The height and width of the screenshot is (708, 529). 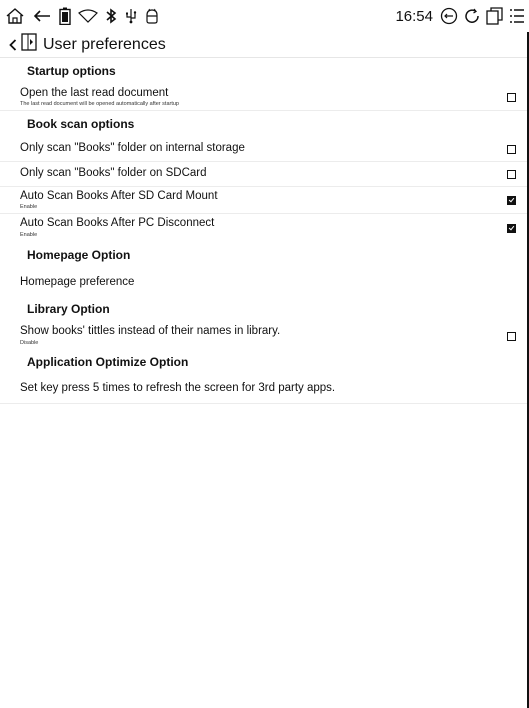 What do you see at coordinates (68, 309) in the screenshot?
I see `section-library: Library Option` at bounding box center [68, 309].